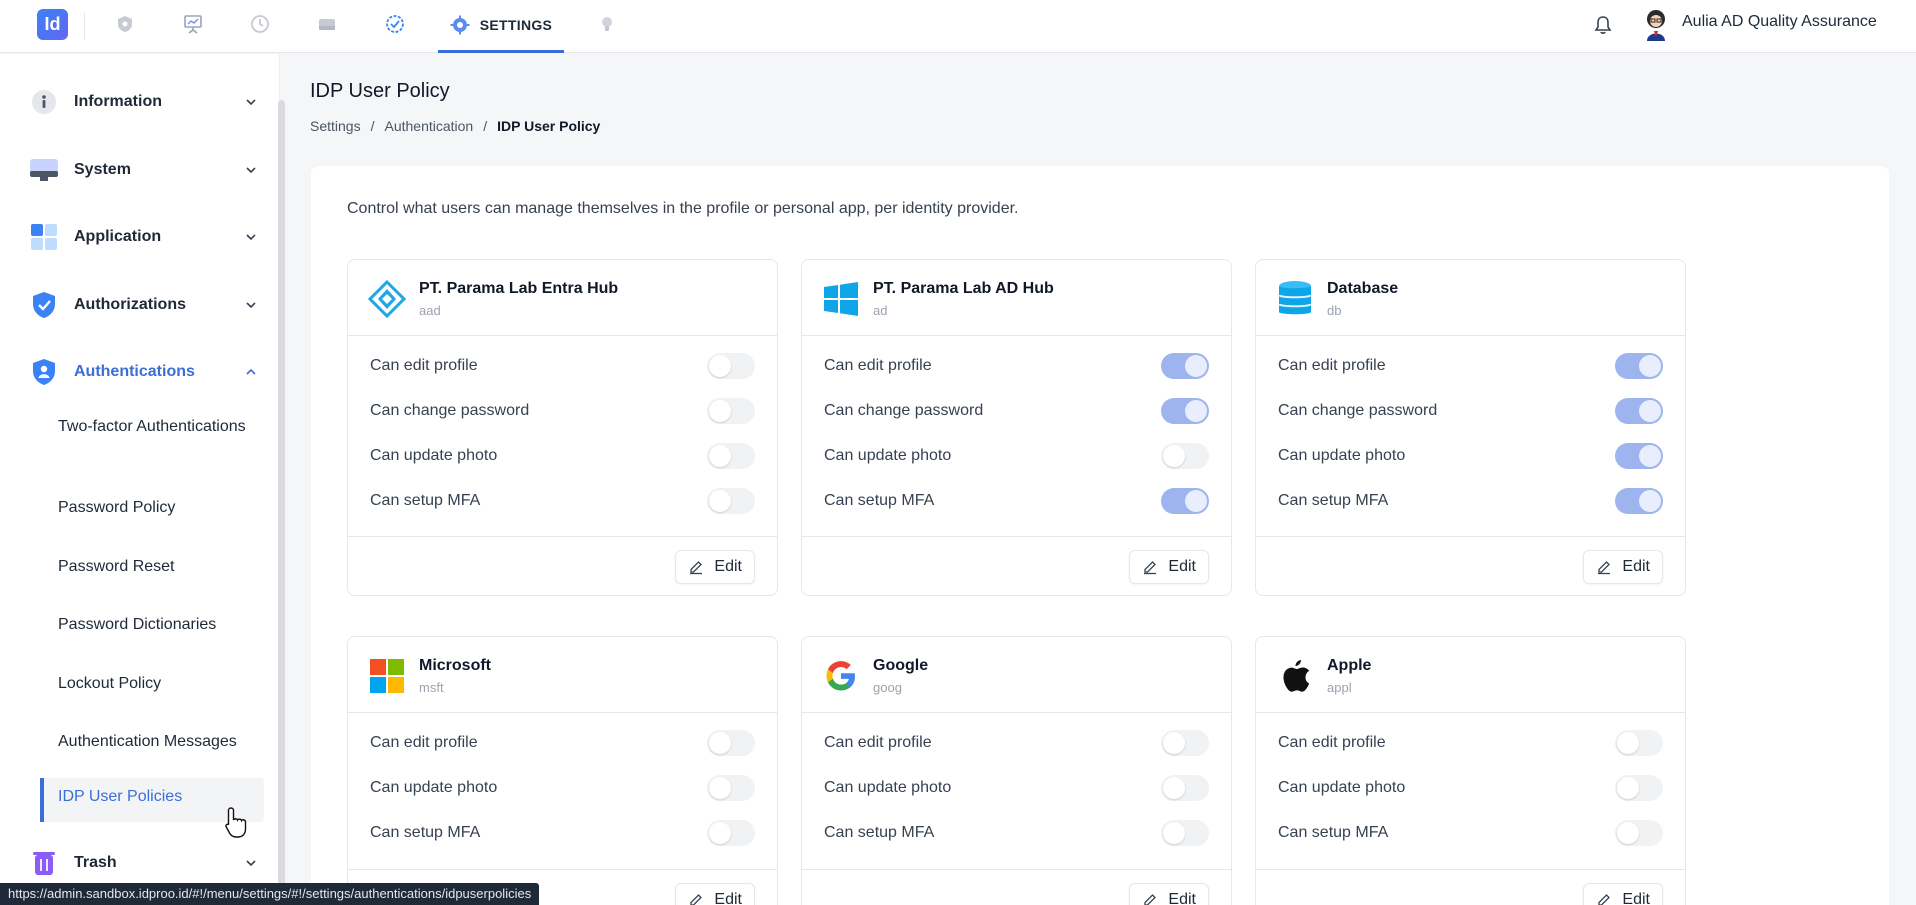 The height and width of the screenshot is (905, 1916). I want to click on page-title: IDP User Policy, so click(380, 91).